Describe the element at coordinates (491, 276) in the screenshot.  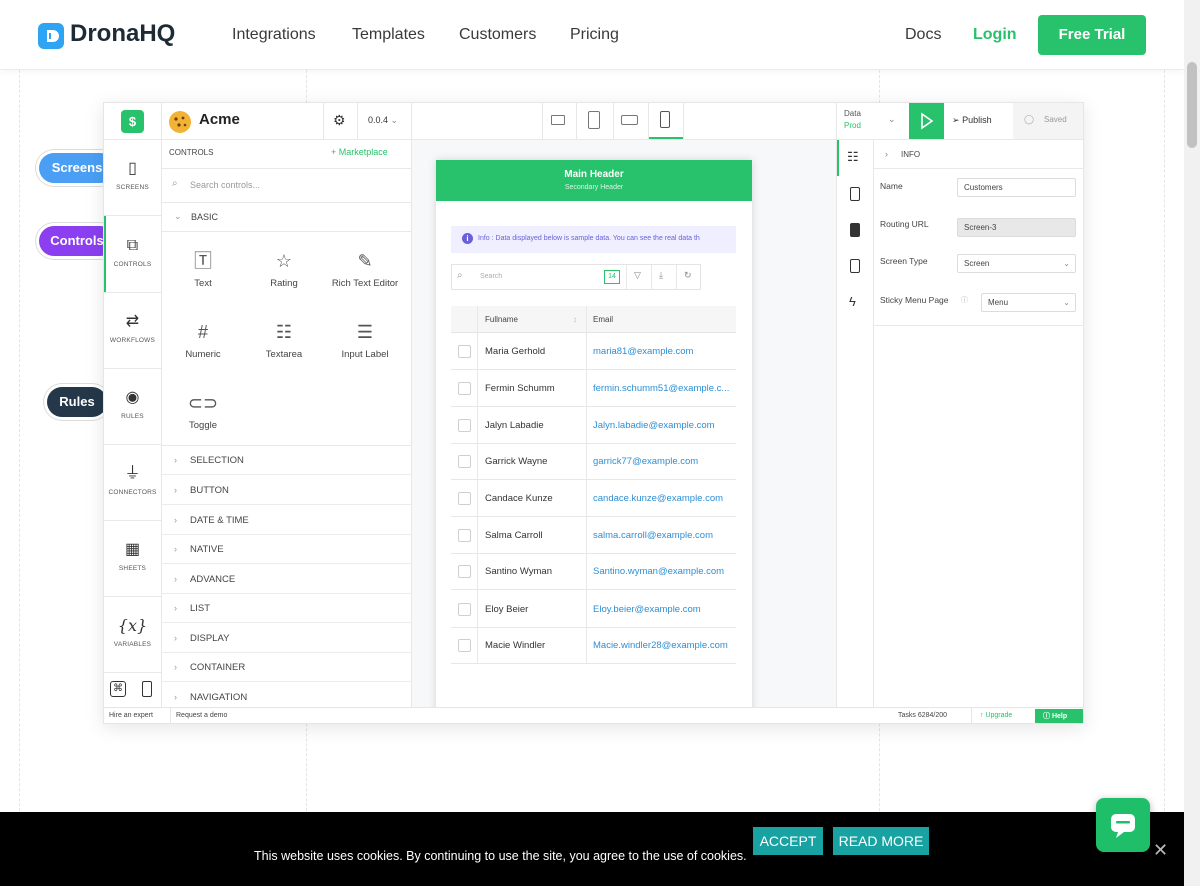
I see `table-search-input: Search` at that location.